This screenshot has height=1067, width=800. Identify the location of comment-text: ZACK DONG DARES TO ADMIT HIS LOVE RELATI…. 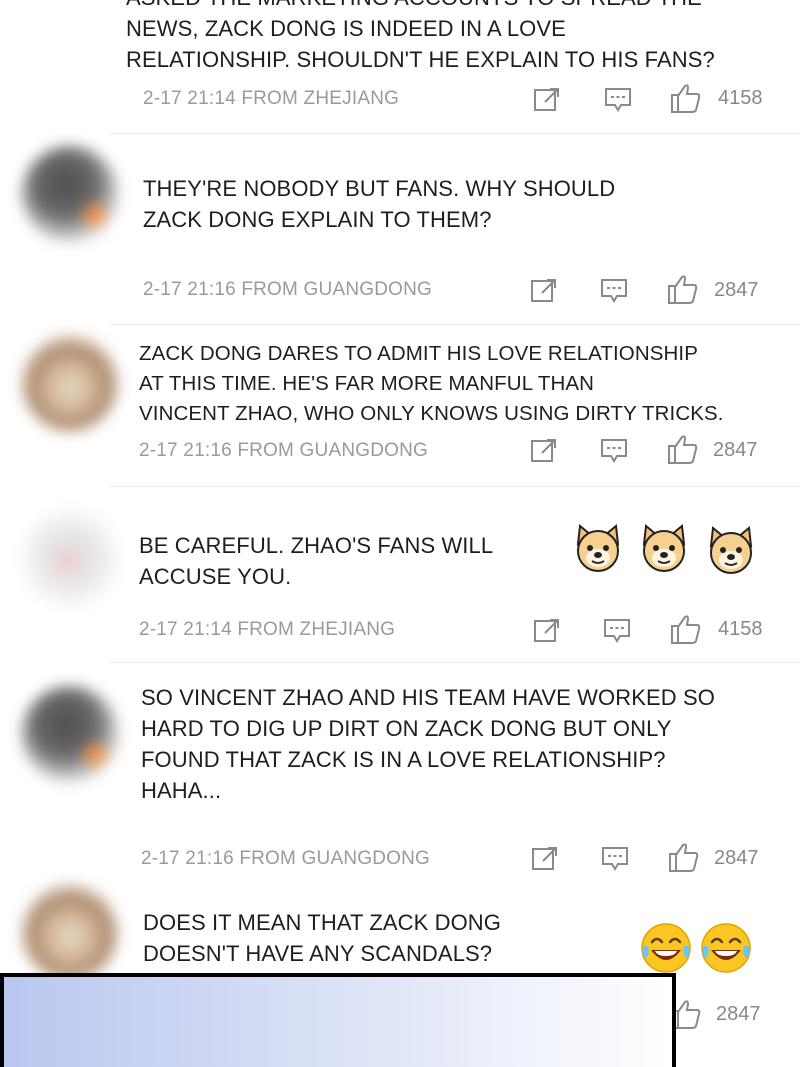
(431, 383).